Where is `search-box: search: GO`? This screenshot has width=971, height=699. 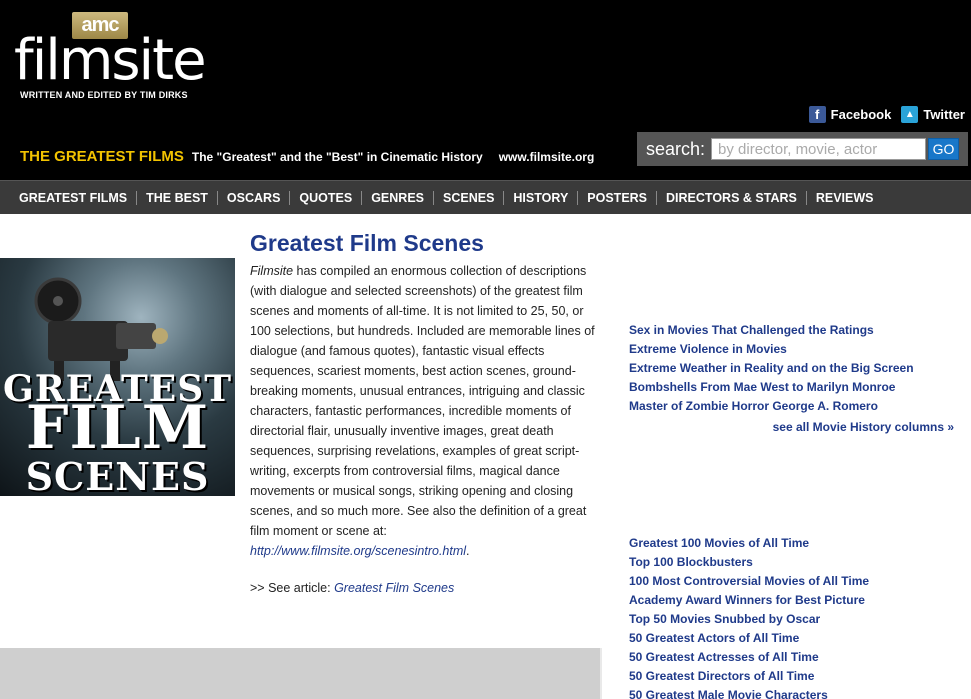
search-box: search: GO is located at coordinates (802, 149).